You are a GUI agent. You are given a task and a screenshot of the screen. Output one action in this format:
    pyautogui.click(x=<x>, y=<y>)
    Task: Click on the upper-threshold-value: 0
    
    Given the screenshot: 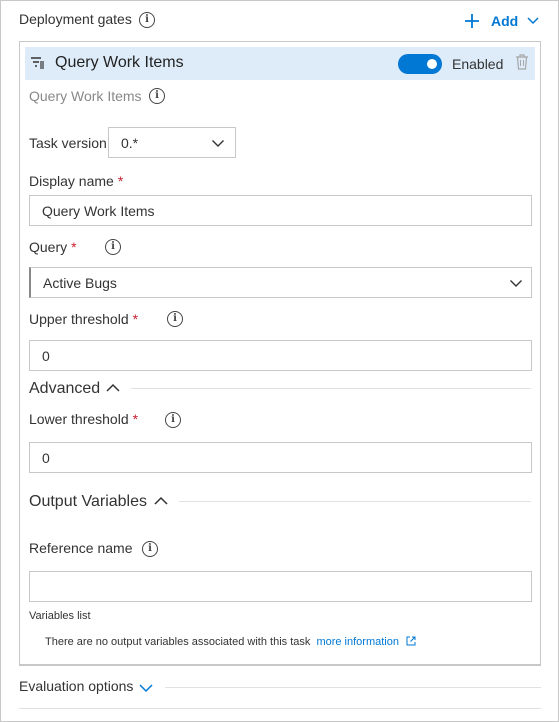 What is the action you would take?
    pyautogui.click(x=46, y=355)
    